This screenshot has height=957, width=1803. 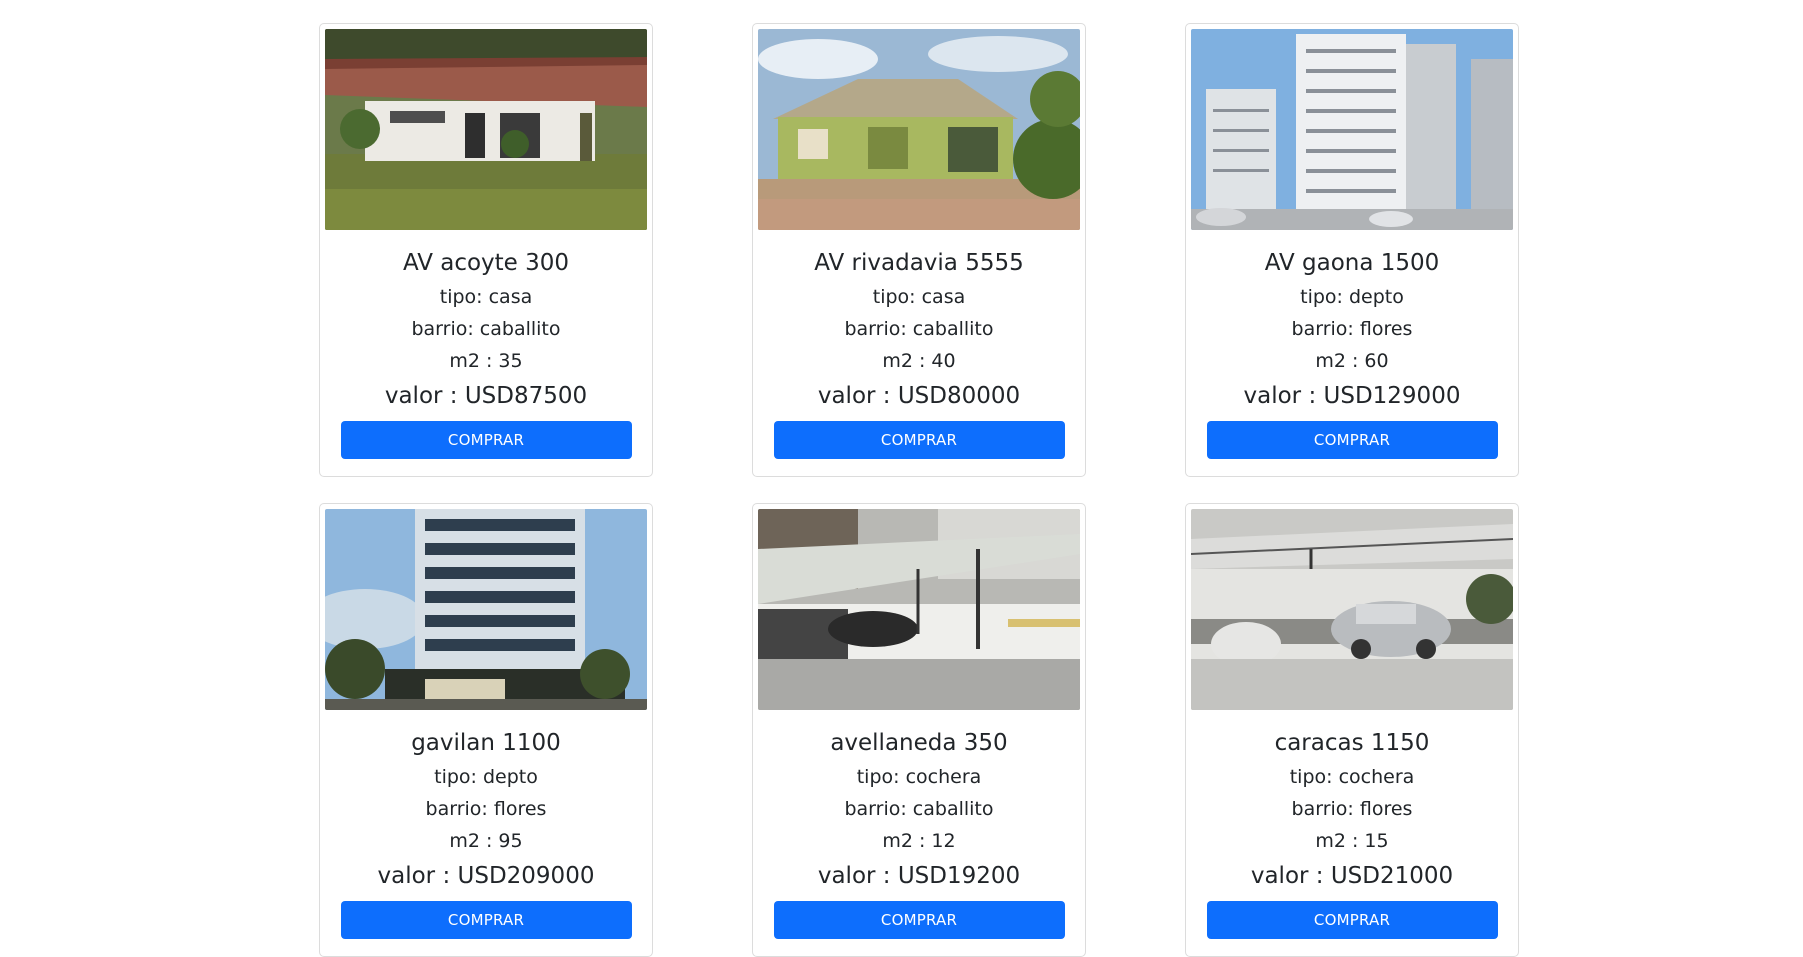 I want to click on property-area: m2 : 60, so click(x=1352, y=361).